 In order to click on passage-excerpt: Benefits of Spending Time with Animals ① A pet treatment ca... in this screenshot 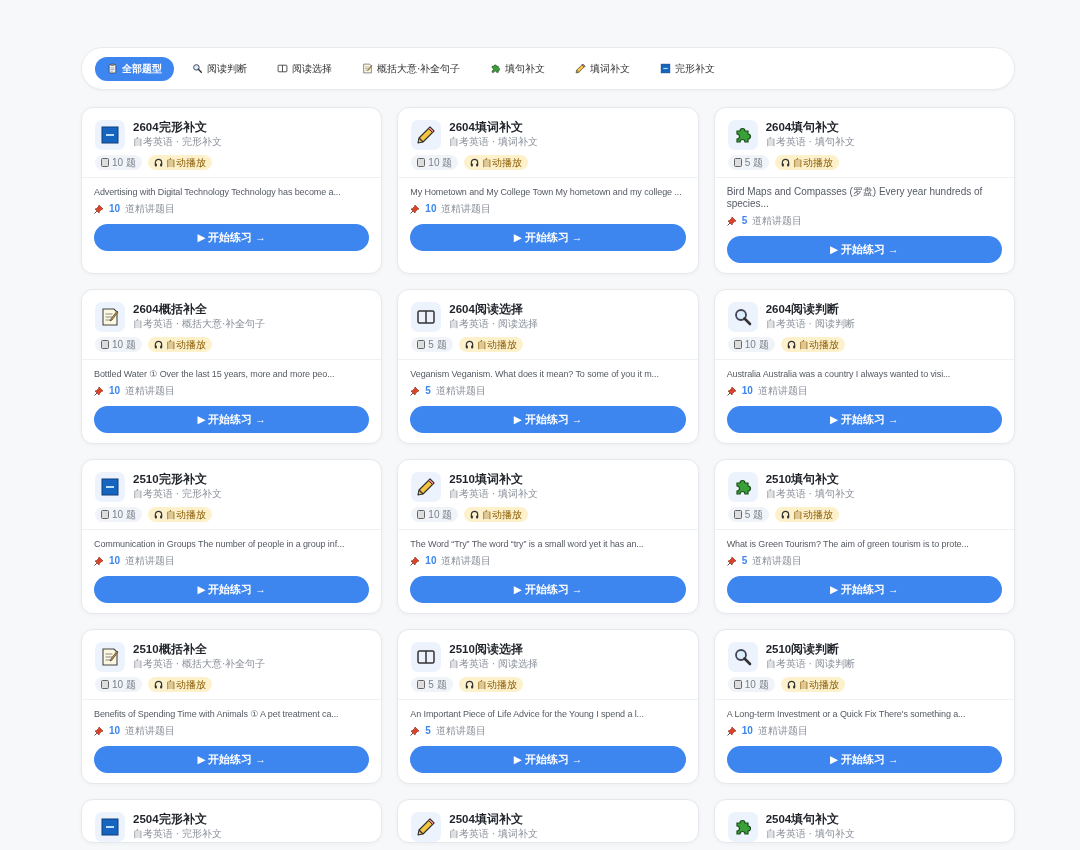, I will do `click(217, 714)`.